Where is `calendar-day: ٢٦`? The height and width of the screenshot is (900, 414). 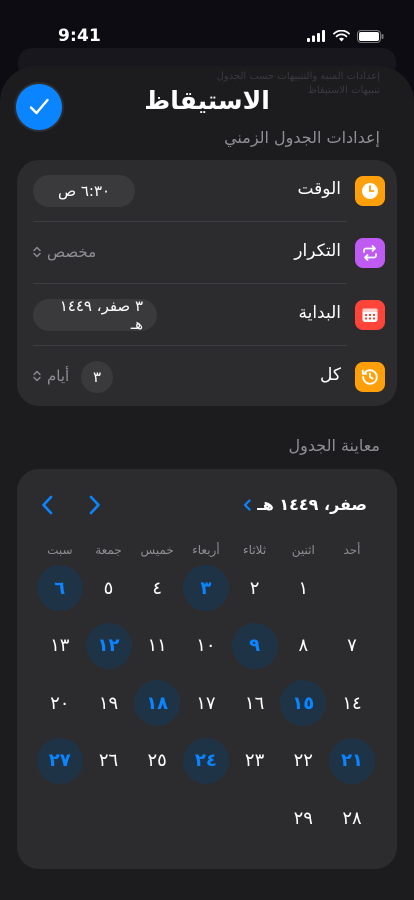
calendar-day: ٢٦ is located at coordinates (109, 761).